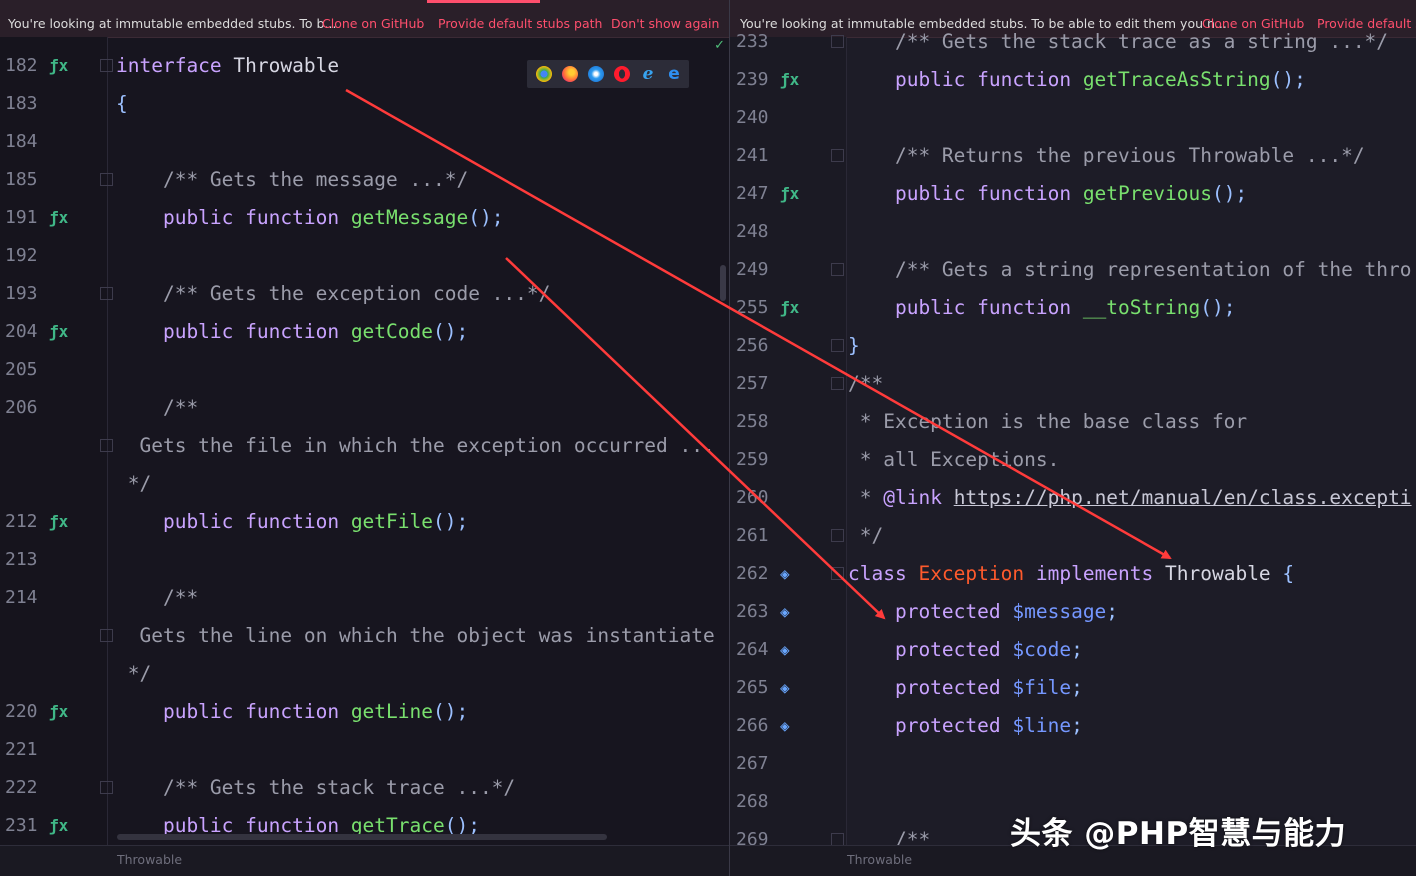 This screenshot has height=876, width=1416. I want to click on code-line: 192, so click(364, 256).